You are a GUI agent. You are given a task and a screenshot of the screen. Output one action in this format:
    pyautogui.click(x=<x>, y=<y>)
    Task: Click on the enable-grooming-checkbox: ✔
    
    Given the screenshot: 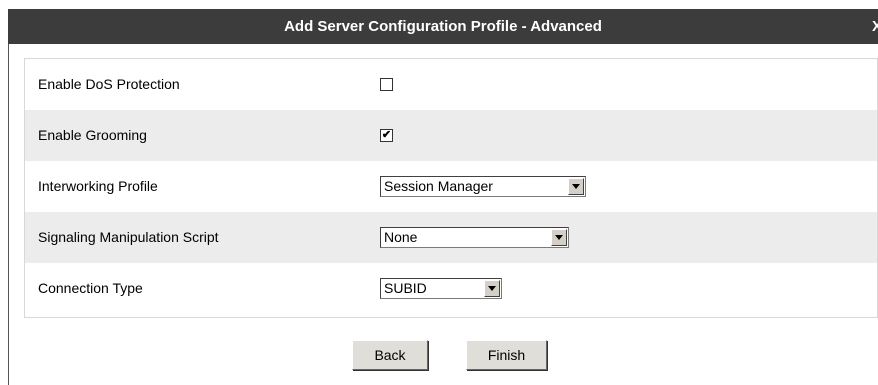 What is the action you would take?
    pyautogui.click(x=386, y=135)
    